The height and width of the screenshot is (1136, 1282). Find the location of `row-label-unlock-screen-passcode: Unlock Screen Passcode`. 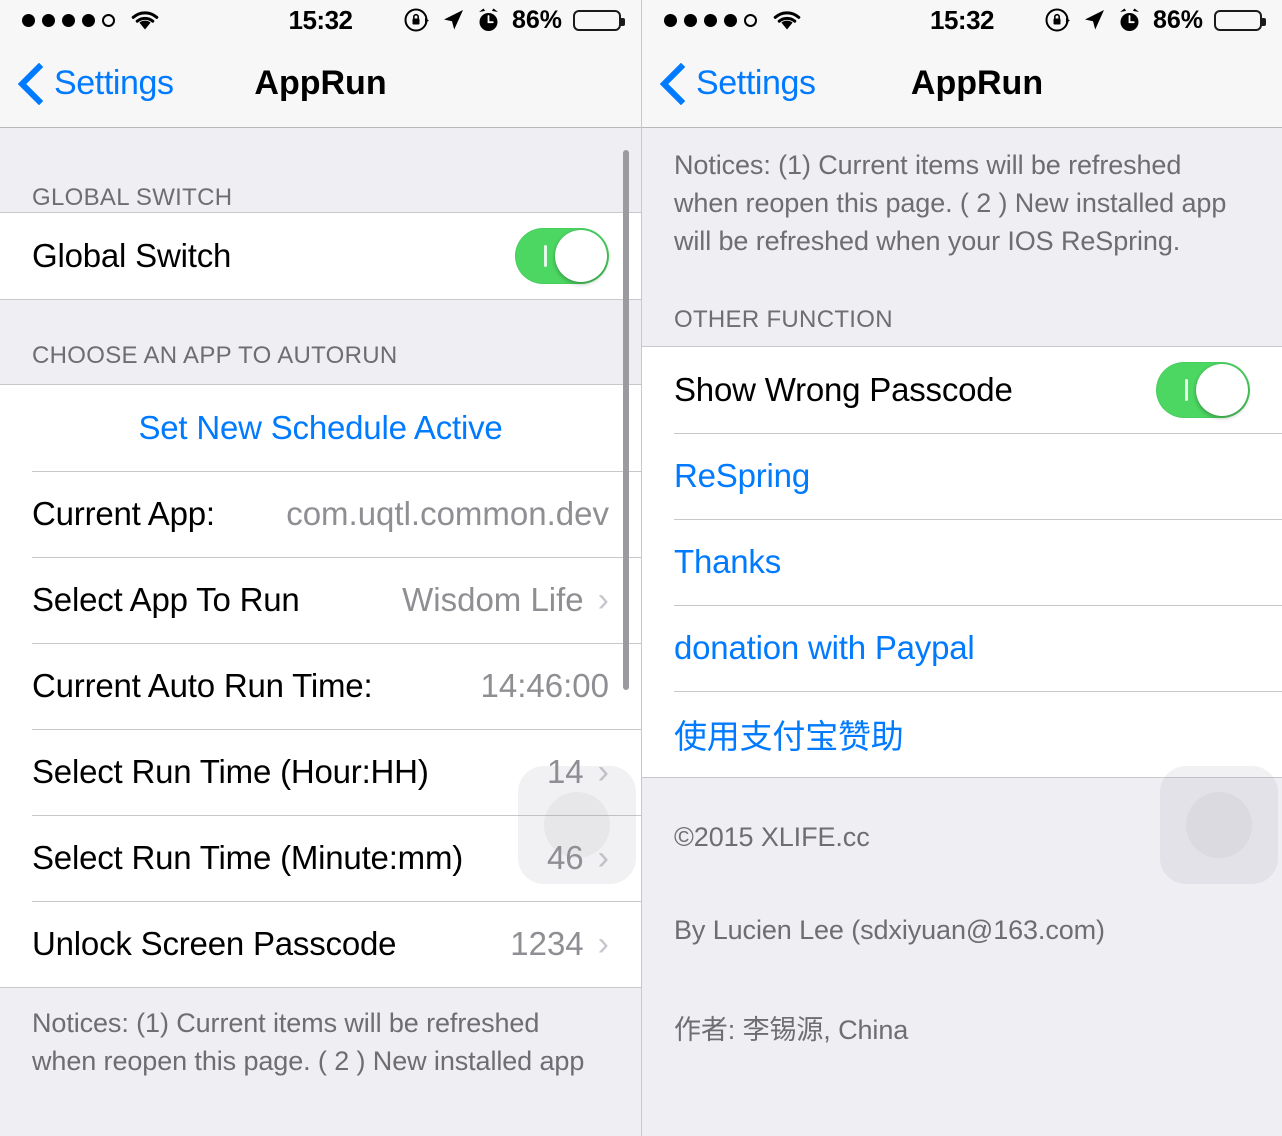

row-label-unlock-screen-passcode: Unlock Screen Passcode is located at coordinates (214, 943).